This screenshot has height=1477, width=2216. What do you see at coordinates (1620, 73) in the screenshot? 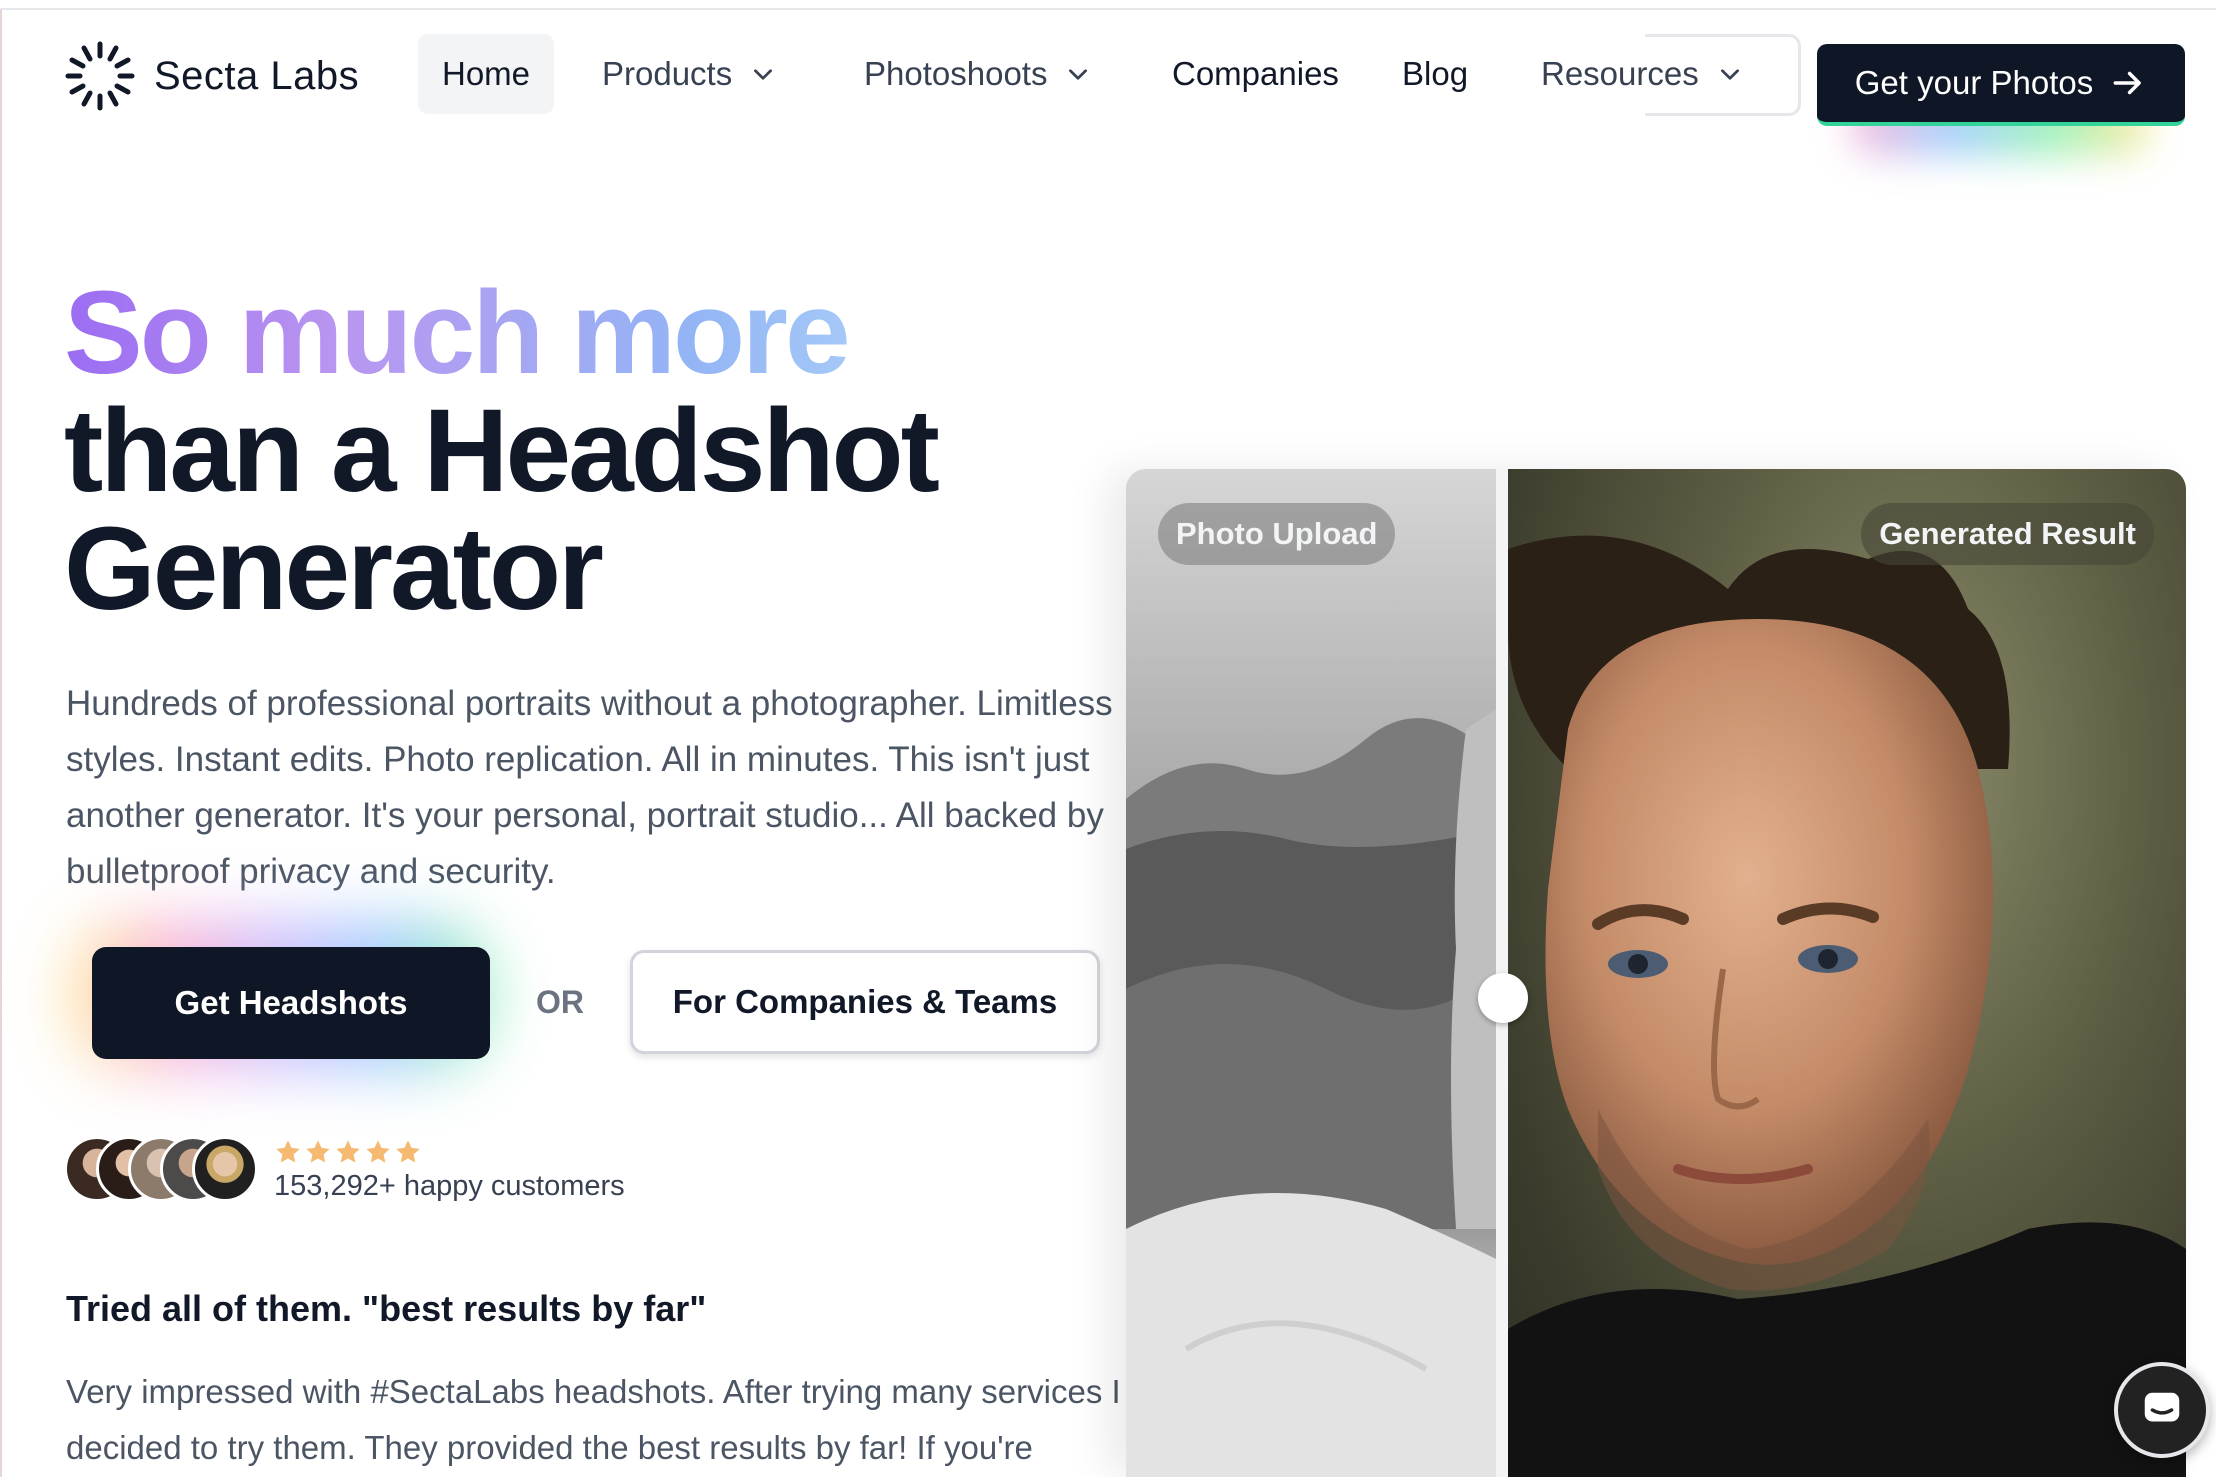
I see `nav-resources-label: Resources` at bounding box center [1620, 73].